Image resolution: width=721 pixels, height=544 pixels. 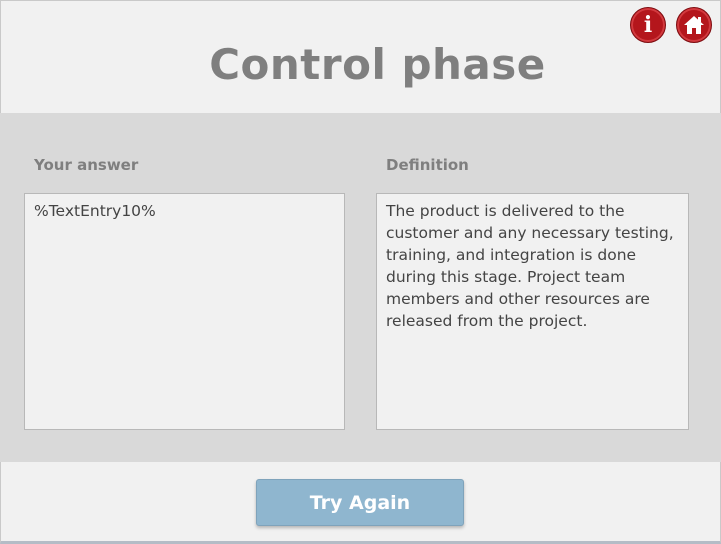 I want to click on home-icon, so click(x=694, y=25).